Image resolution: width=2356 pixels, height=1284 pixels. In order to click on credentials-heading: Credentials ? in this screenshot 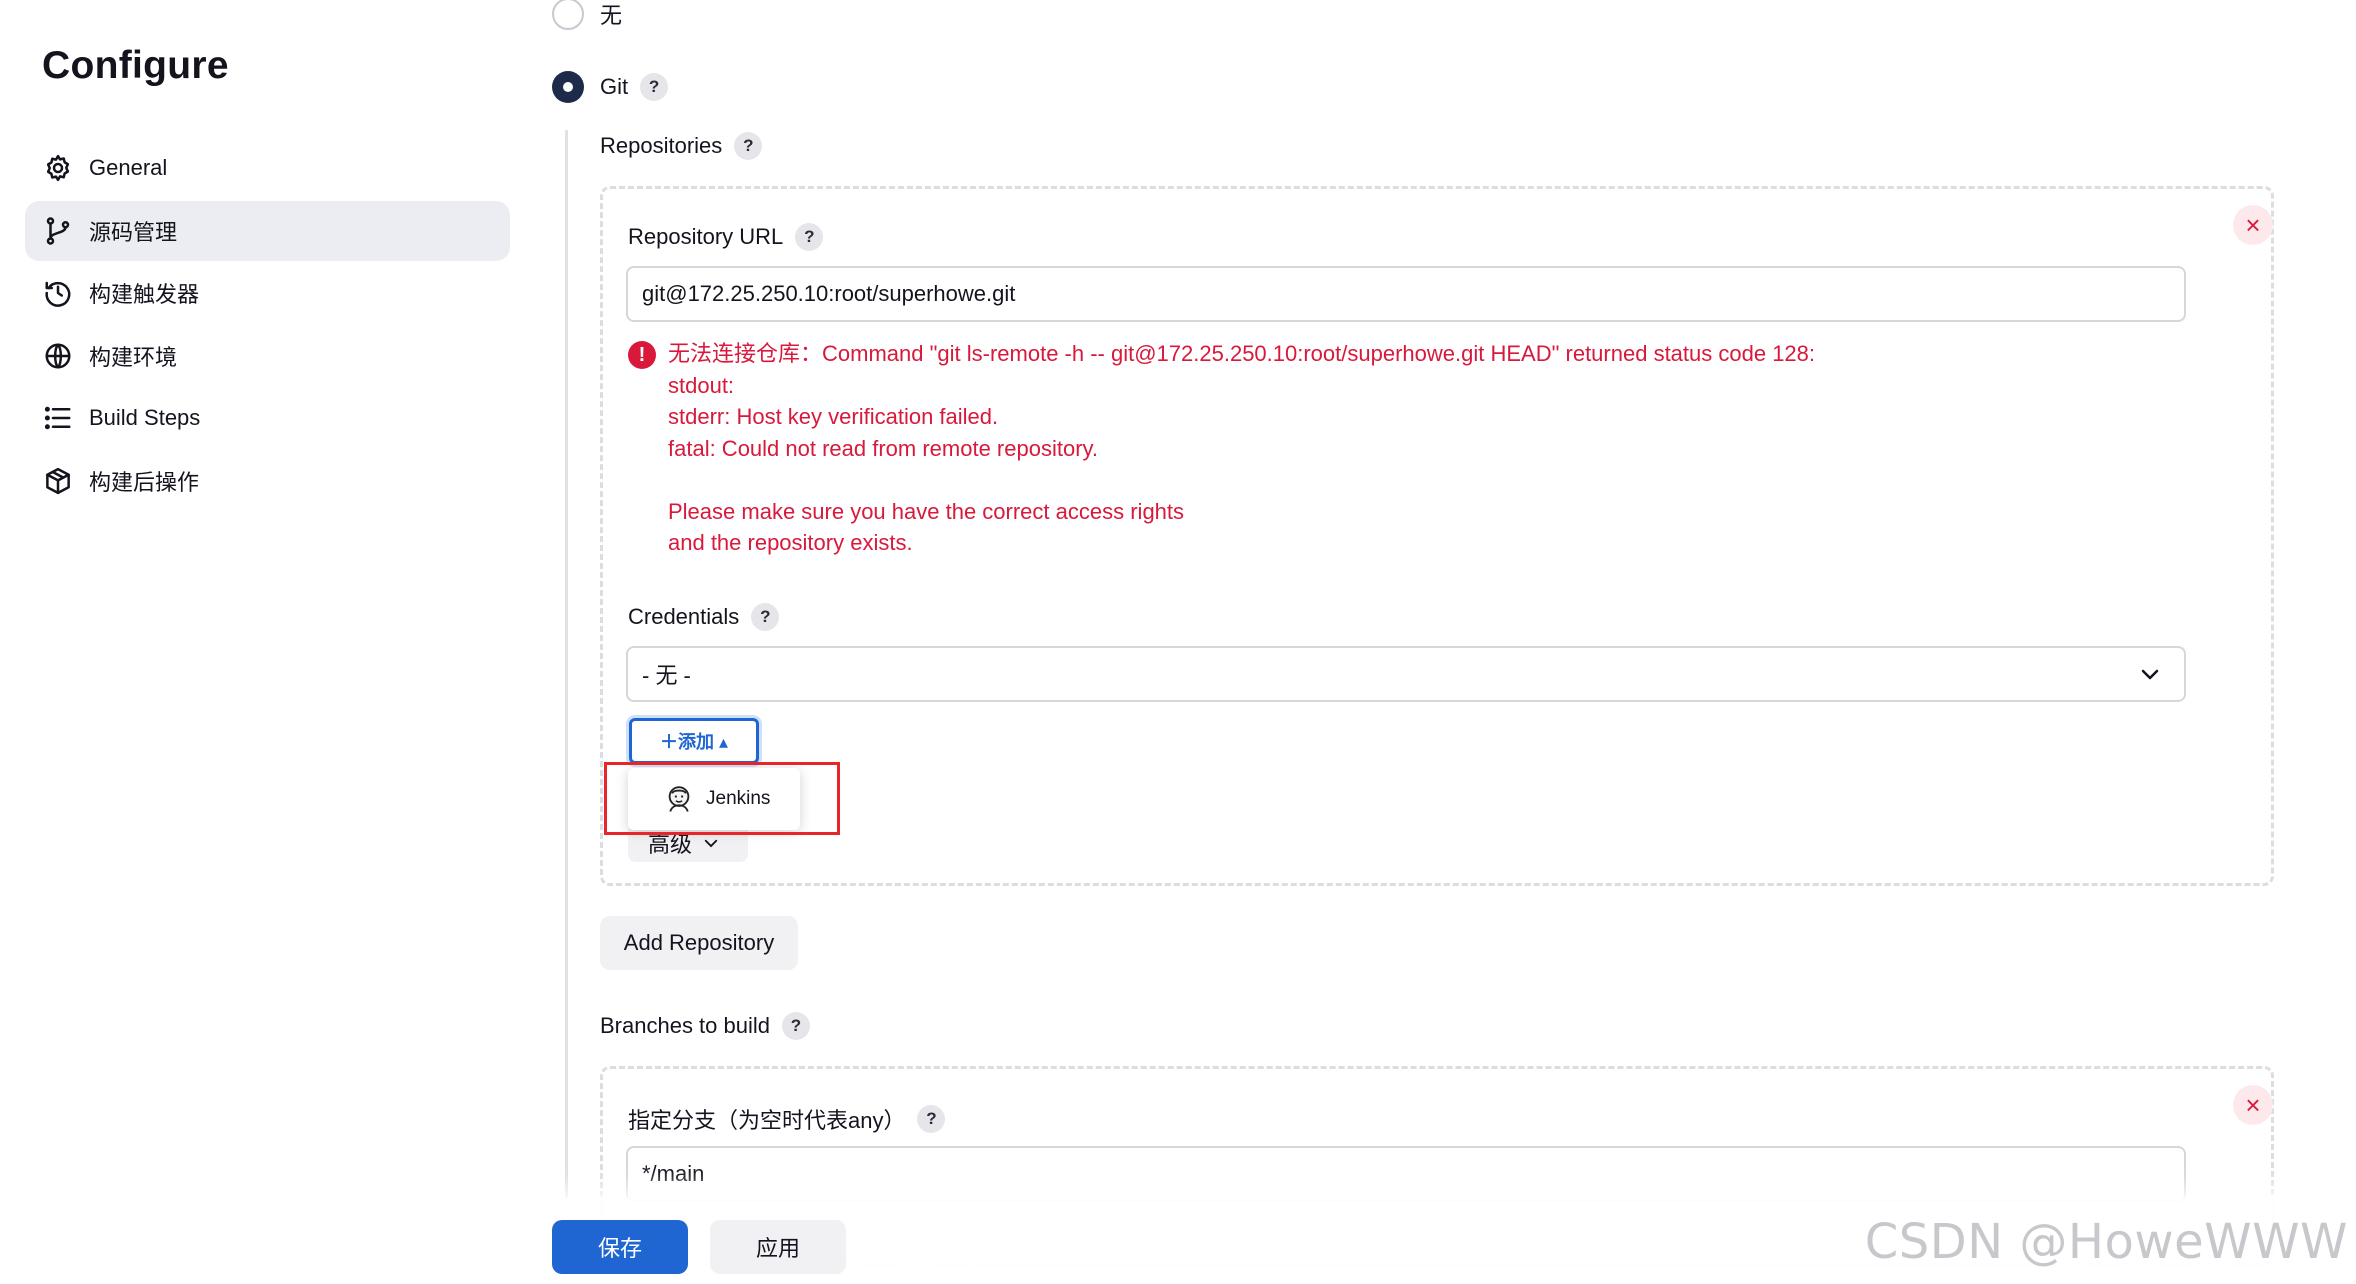, I will do `click(704, 617)`.